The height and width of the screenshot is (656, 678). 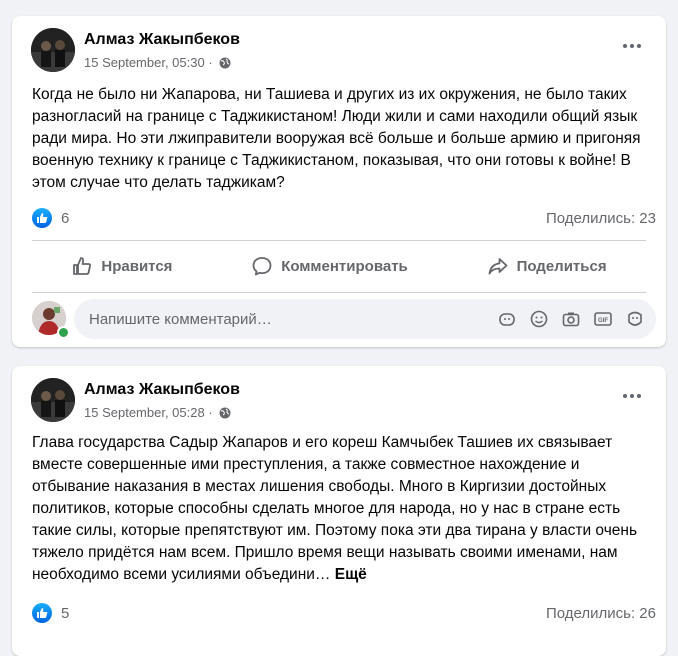 What do you see at coordinates (65, 218) in the screenshot?
I see `like-count: 6` at bounding box center [65, 218].